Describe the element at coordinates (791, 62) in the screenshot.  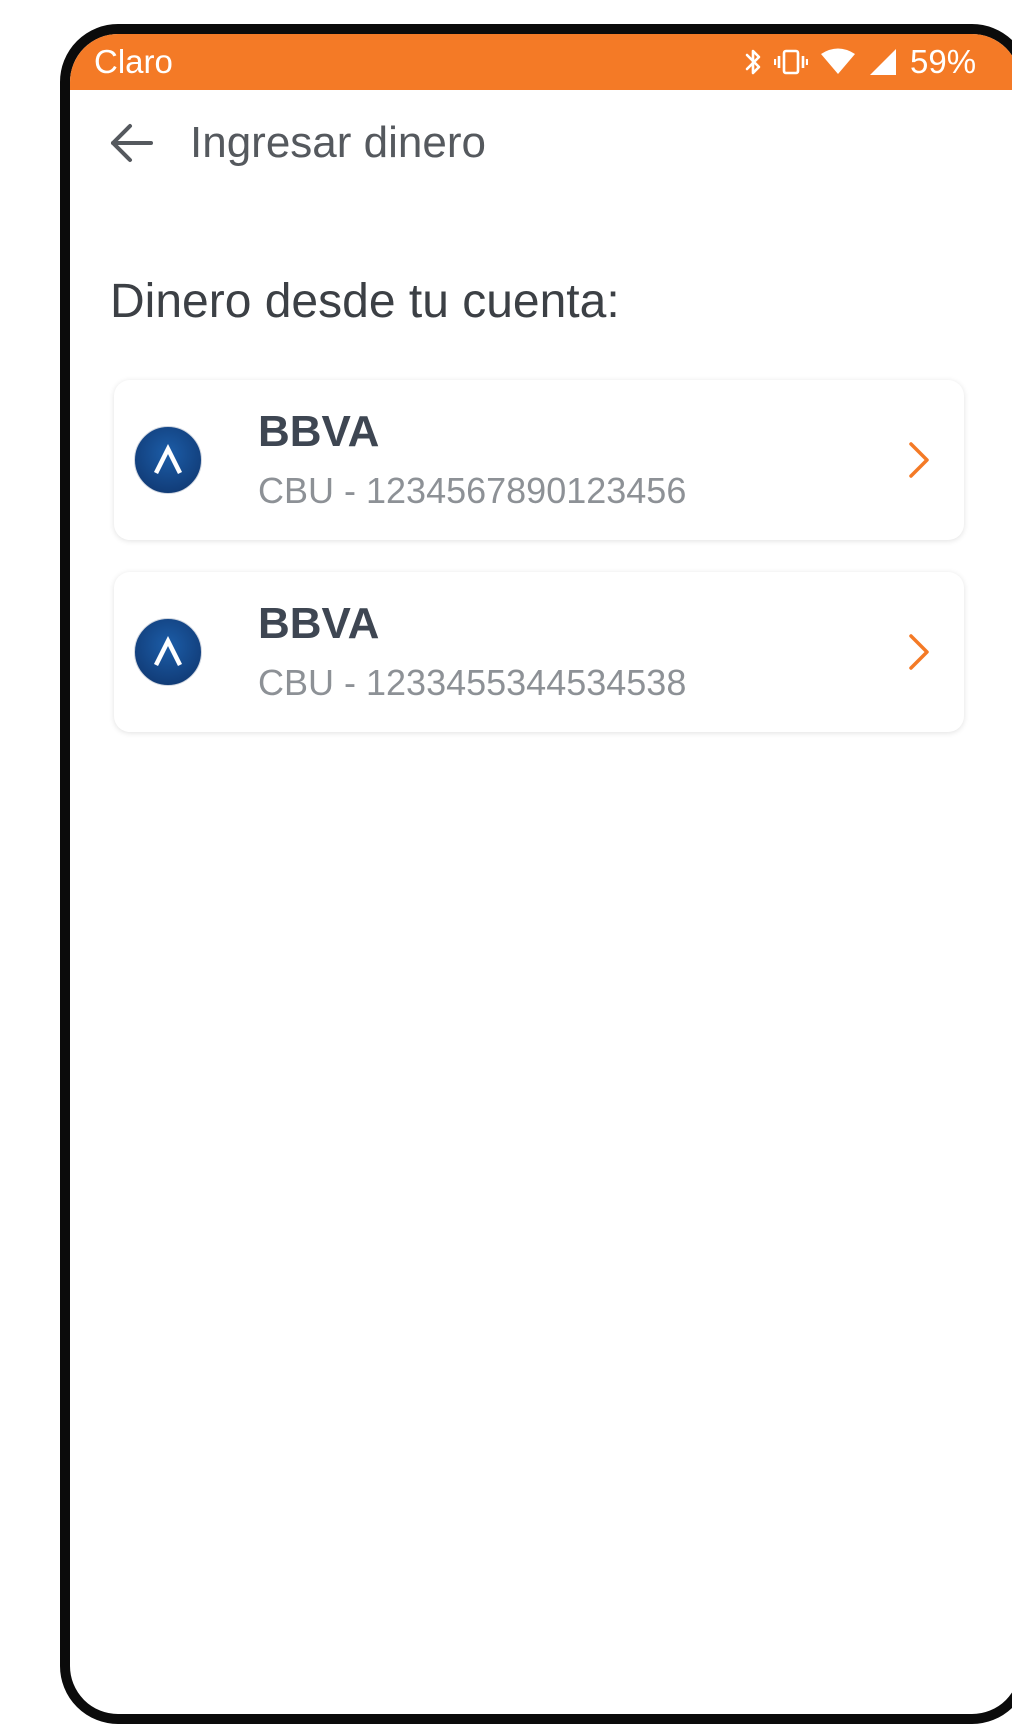
I see `vibrate-icon` at that location.